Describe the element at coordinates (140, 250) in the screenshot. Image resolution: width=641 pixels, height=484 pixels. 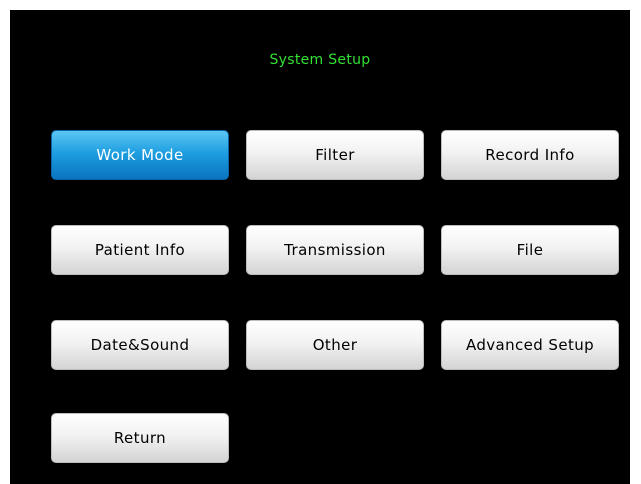
I see `patient-info-button: Patient Info` at that location.